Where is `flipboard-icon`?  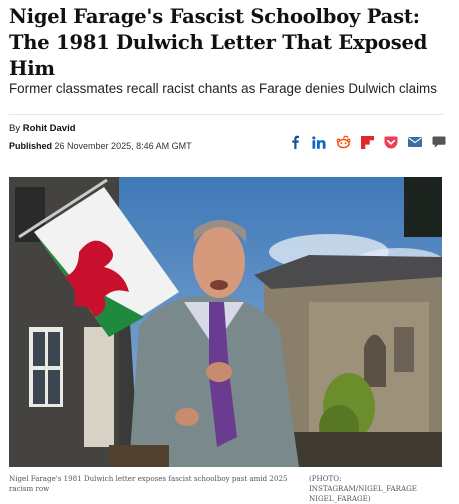
flipboard-icon is located at coordinates (367, 142).